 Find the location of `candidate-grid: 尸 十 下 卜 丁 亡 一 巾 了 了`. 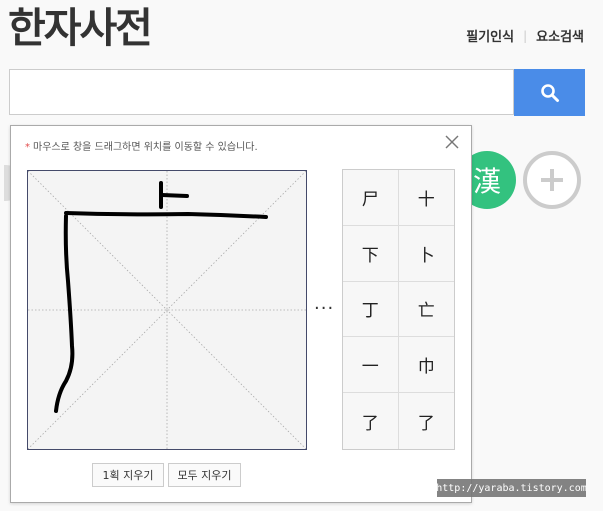

candidate-grid: 尸 十 下 卜 丁 亡 一 巾 了 了 is located at coordinates (398, 309).